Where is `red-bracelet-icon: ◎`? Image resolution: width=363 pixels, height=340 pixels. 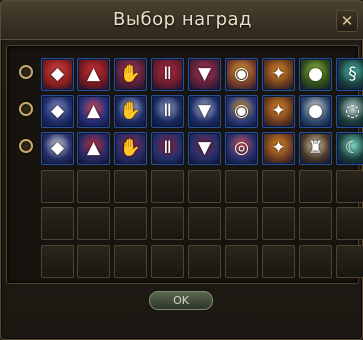 red-bracelet-icon: ◎ is located at coordinates (241, 148).